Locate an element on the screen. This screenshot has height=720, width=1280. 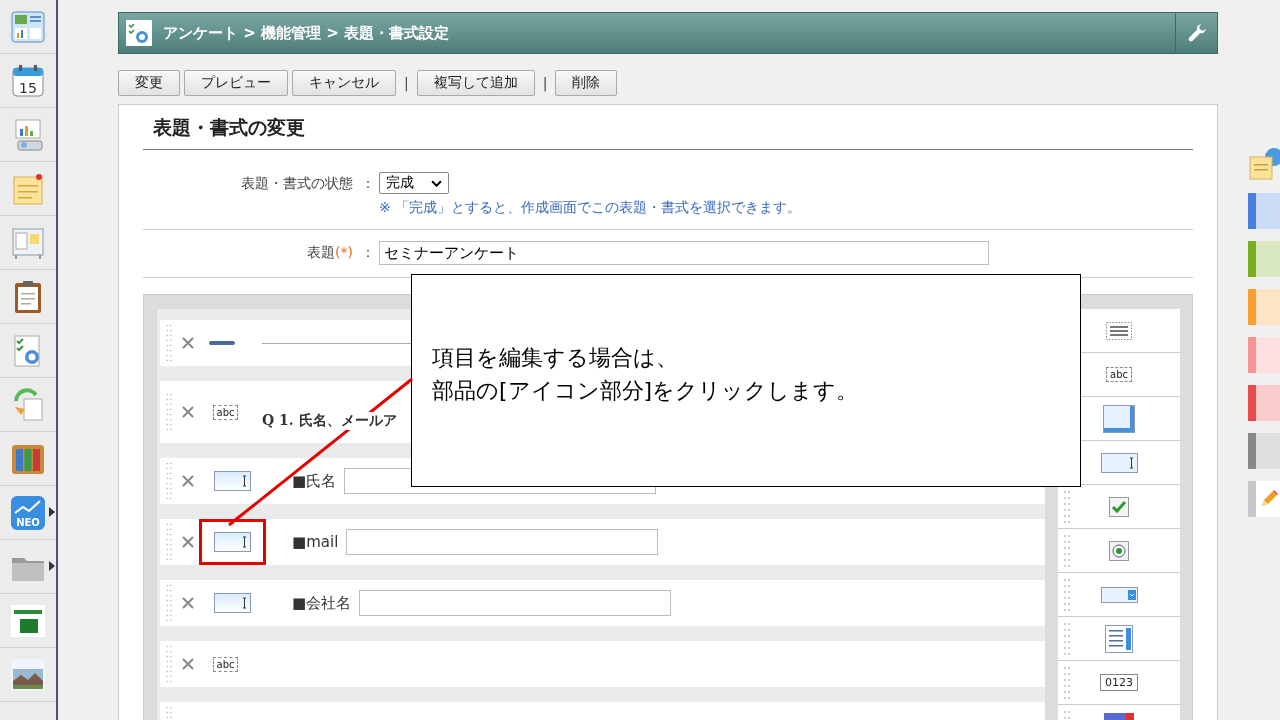
callout-text: 部品の[アイコン部分]をクリックします。 is located at coordinates (645, 391).